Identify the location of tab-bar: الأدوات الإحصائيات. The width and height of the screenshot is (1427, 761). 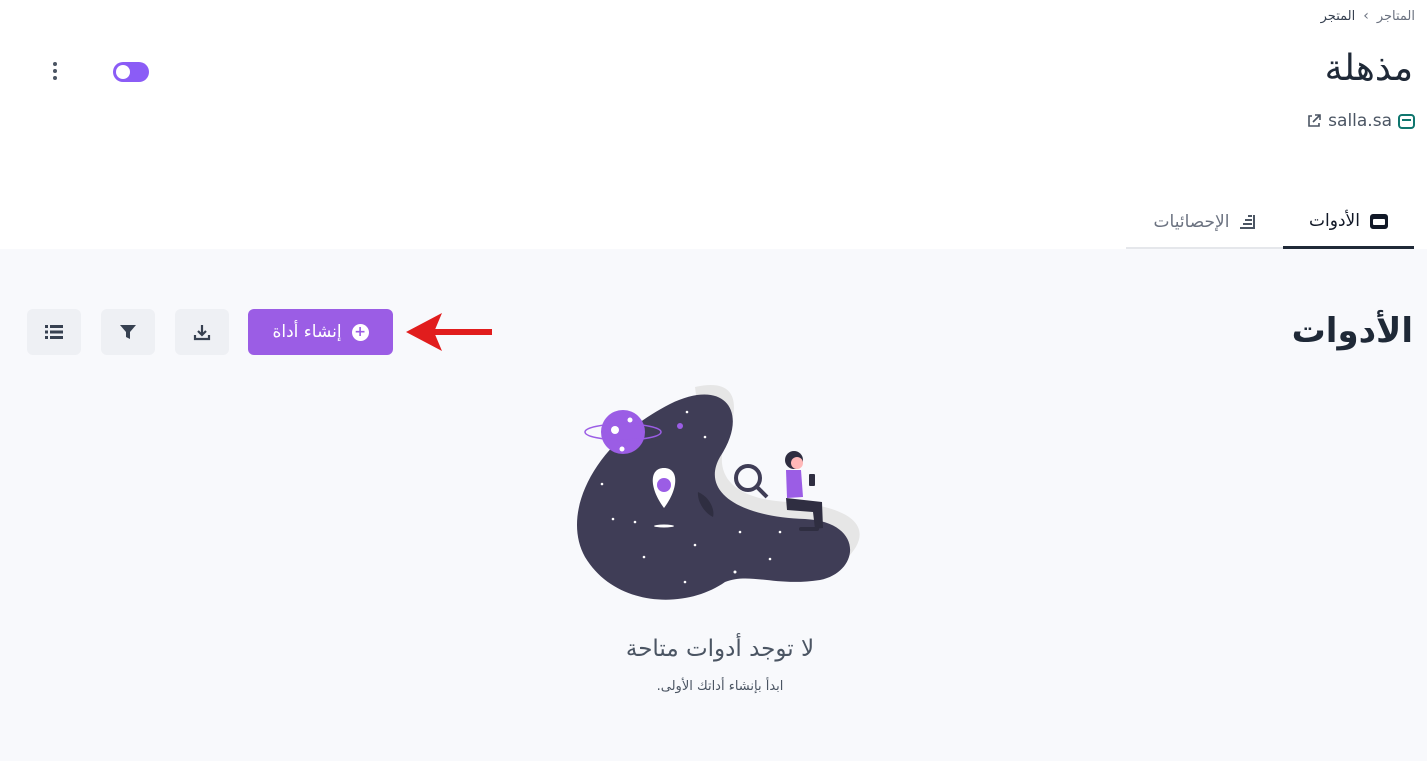
(1270, 222).